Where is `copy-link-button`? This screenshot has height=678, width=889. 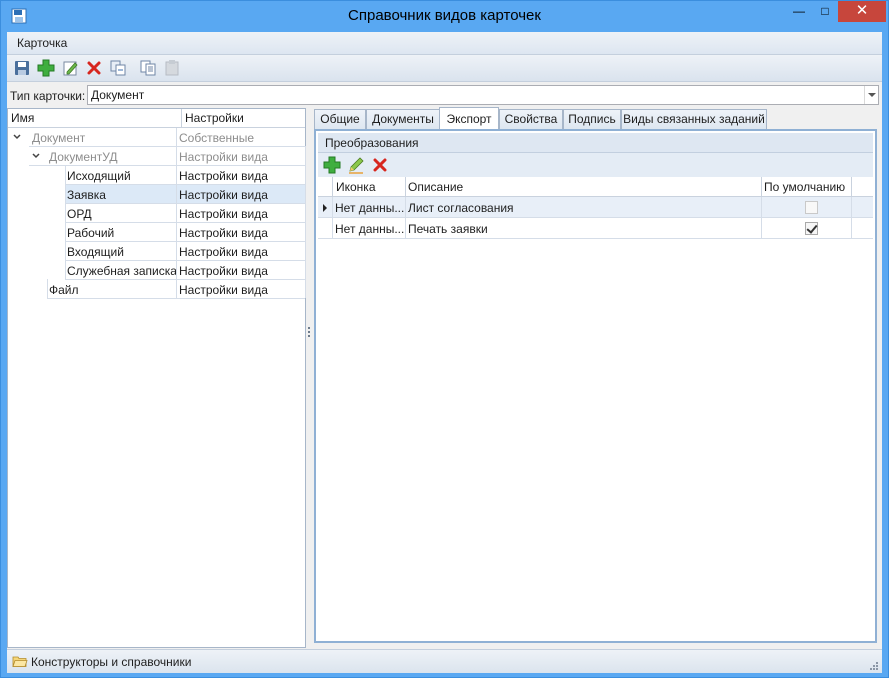
copy-link-button is located at coordinates (118, 68).